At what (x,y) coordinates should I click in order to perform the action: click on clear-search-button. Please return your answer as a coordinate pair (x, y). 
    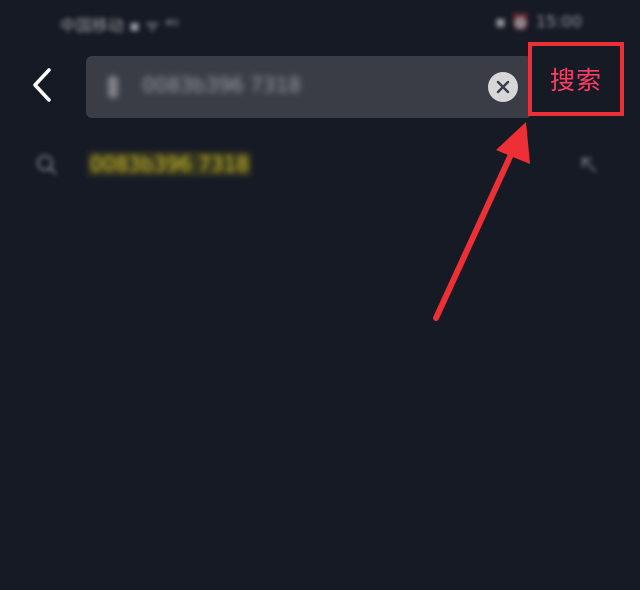
    Looking at the image, I should click on (503, 87).